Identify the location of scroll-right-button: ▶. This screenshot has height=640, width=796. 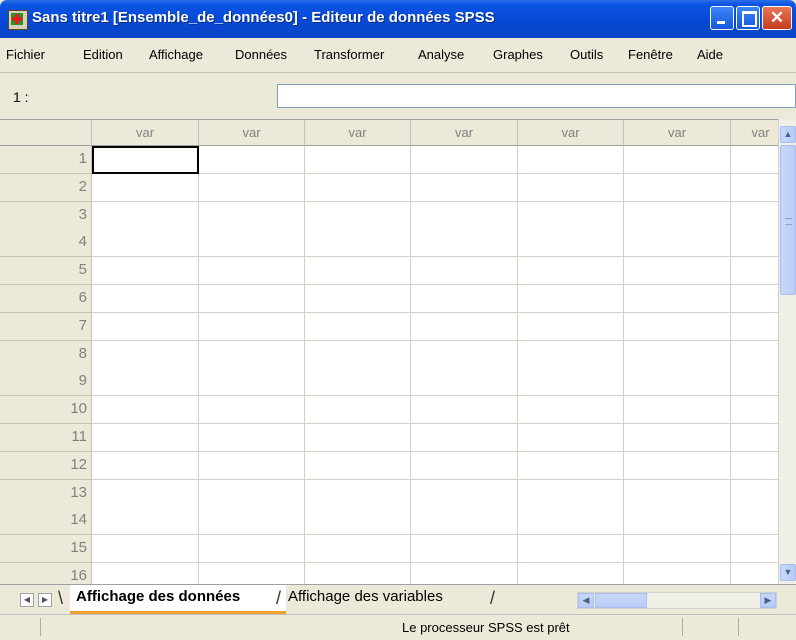
(768, 600).